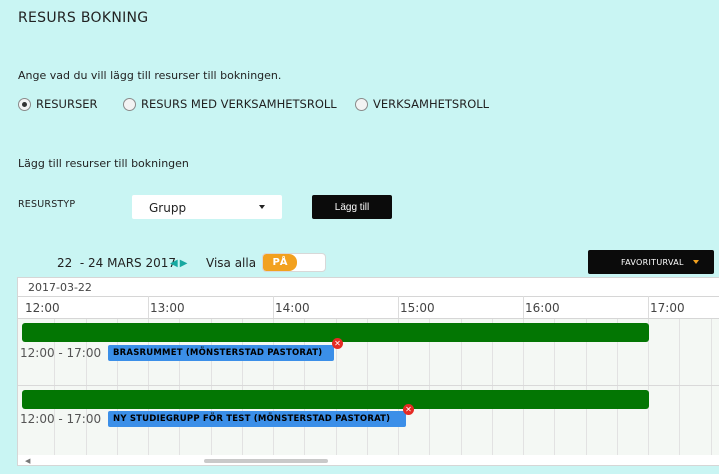 This screenshot has width=719, height=474. I want to click on date-nav-arrows: ◀ ▶, so click(178, 263).